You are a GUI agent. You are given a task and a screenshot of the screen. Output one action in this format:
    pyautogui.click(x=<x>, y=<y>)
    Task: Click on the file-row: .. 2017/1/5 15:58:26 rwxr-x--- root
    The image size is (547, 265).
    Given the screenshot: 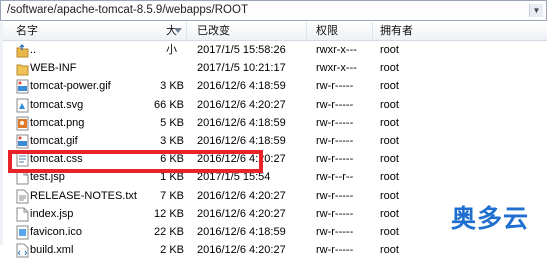 What is the action you would take?
    pyautogui.click(x=273, y=50)
    